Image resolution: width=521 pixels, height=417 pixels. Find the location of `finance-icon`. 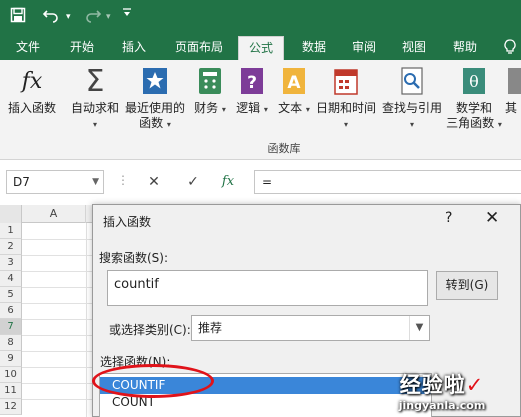

finance-icon is located at coordinates (210, 81).